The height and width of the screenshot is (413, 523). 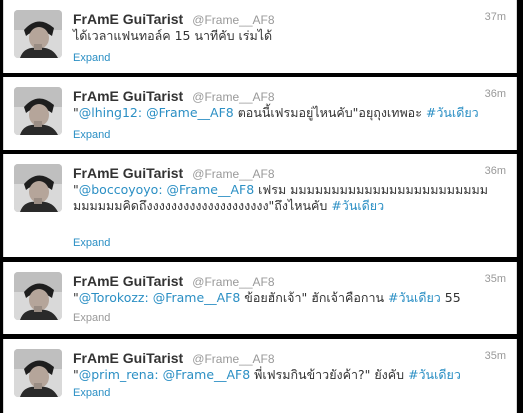 I want to click on tweet-text-segment: ตอนนี้เฟรมอยู่ไหนคับ"อยุถุงเทพอะ, so click(x=329, y=112).